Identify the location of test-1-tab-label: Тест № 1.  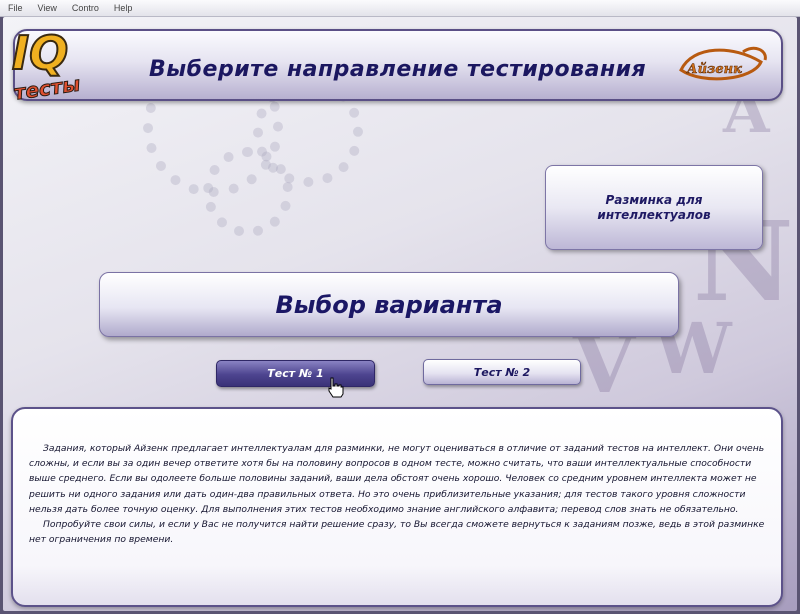
(295, 373).